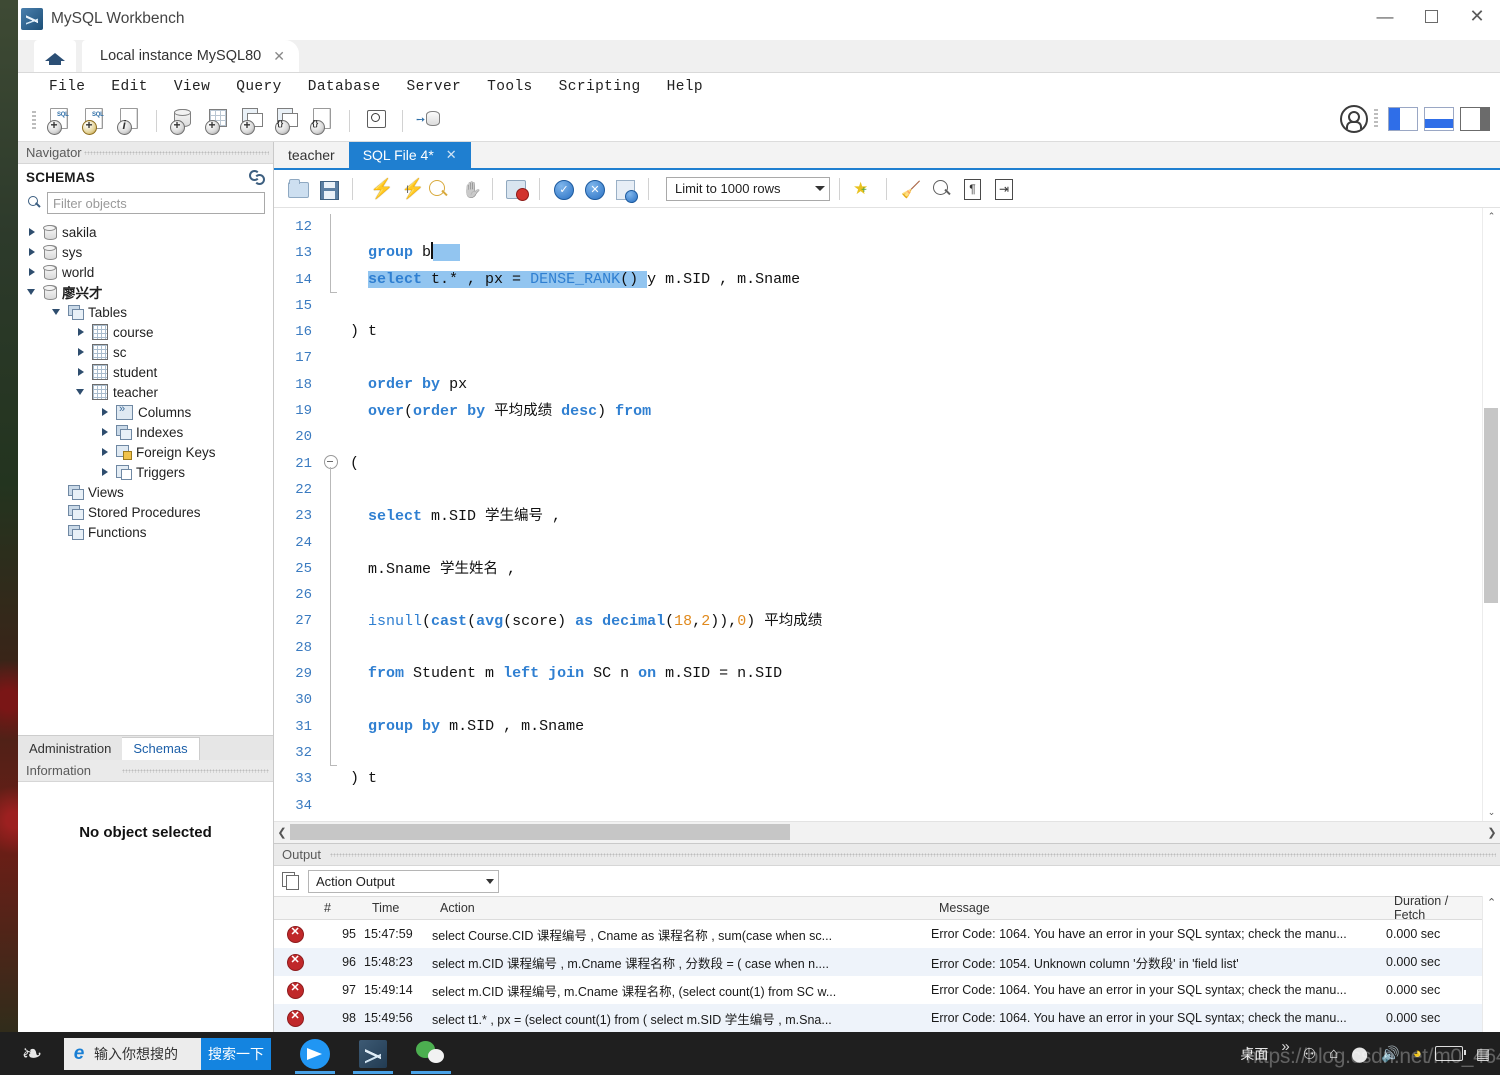  Describe the element at coordinates (145, 232) in the screenshot. I see `tree-item-sakila: sakila` at that location.